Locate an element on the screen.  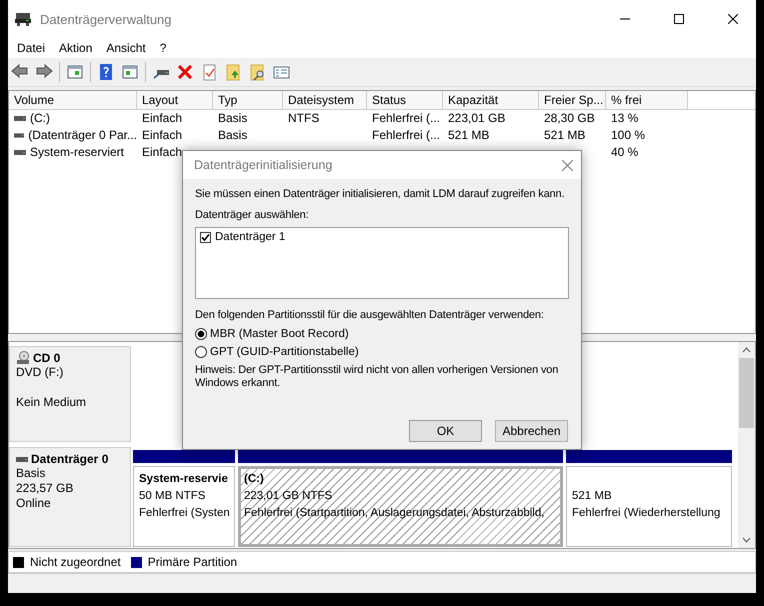
column-header: Typ is located at coordinates (248, 99).